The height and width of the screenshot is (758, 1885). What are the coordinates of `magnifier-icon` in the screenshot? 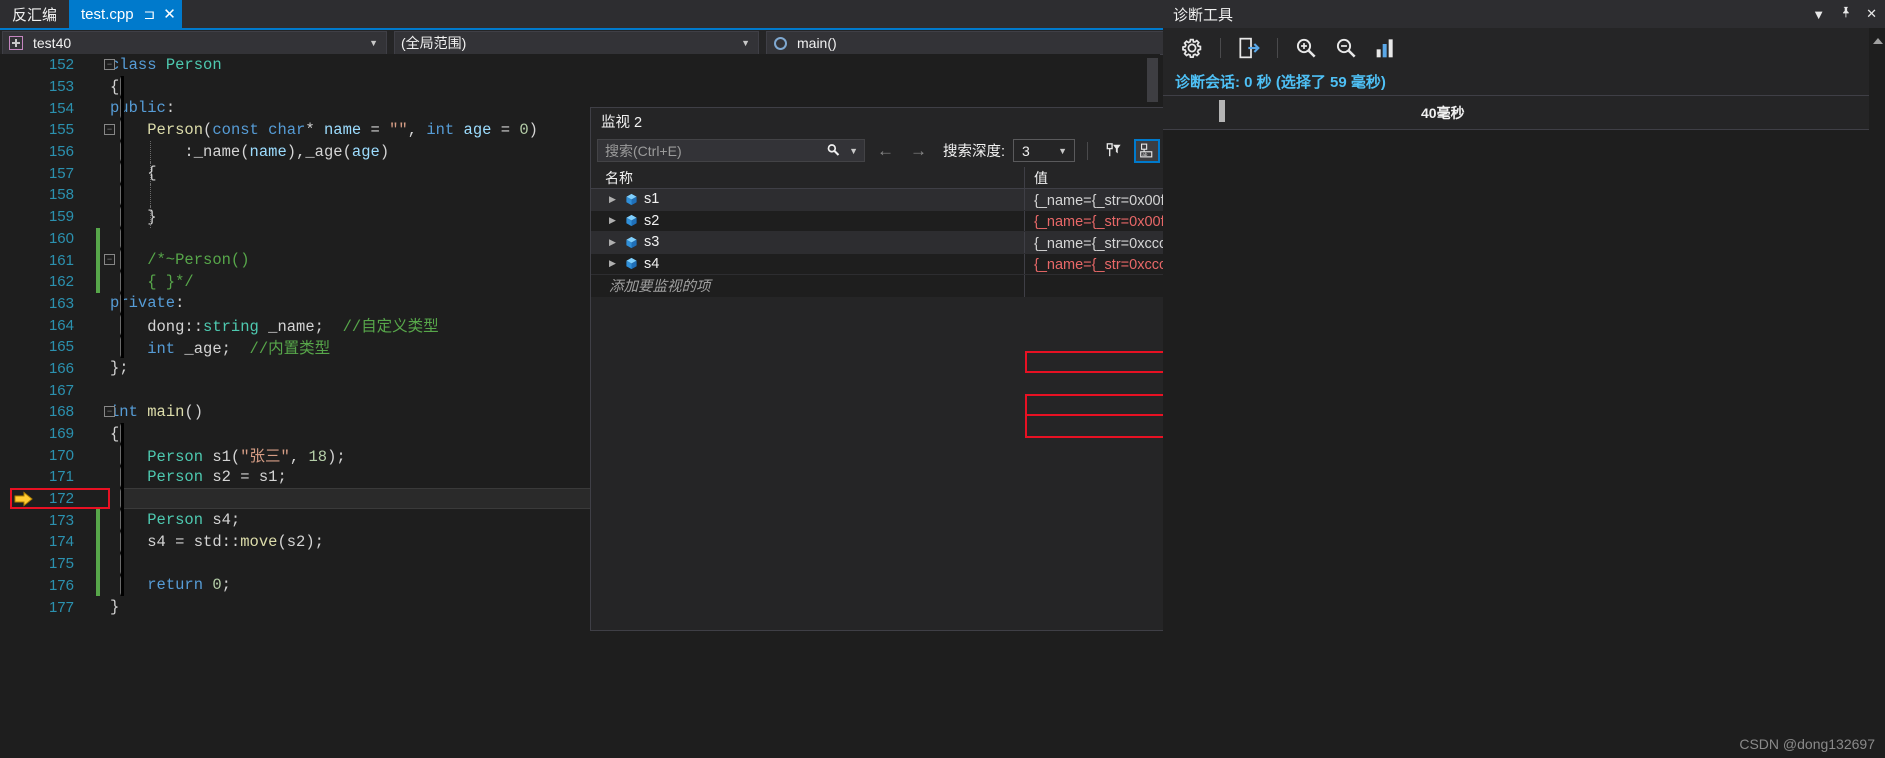 It's located at (834, 150).